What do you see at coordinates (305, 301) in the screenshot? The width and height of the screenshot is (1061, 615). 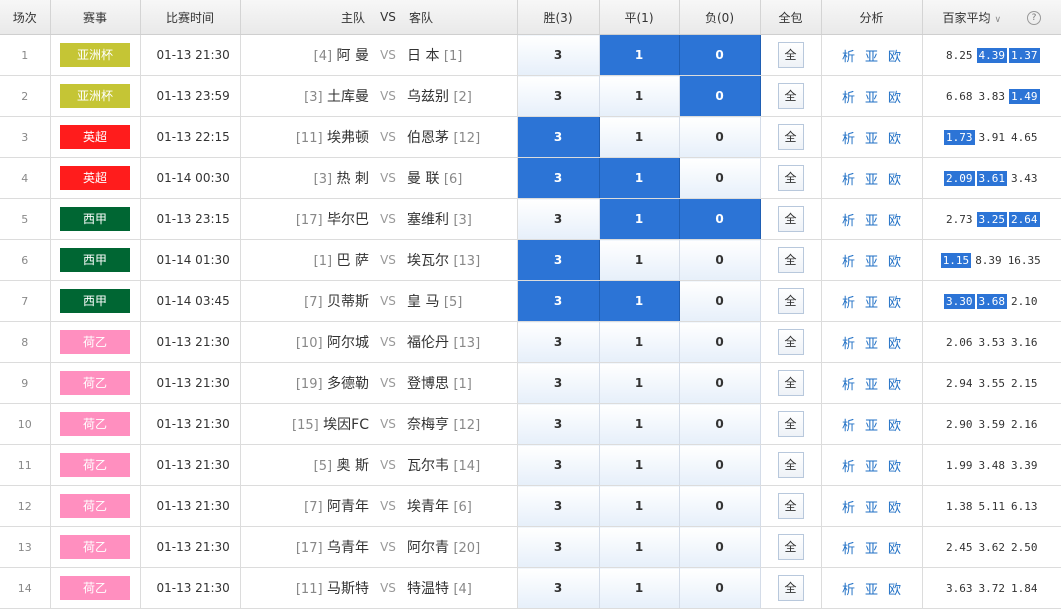 I see `home-team: [7] 贝蒂斯` at bounding box center [305, 301].